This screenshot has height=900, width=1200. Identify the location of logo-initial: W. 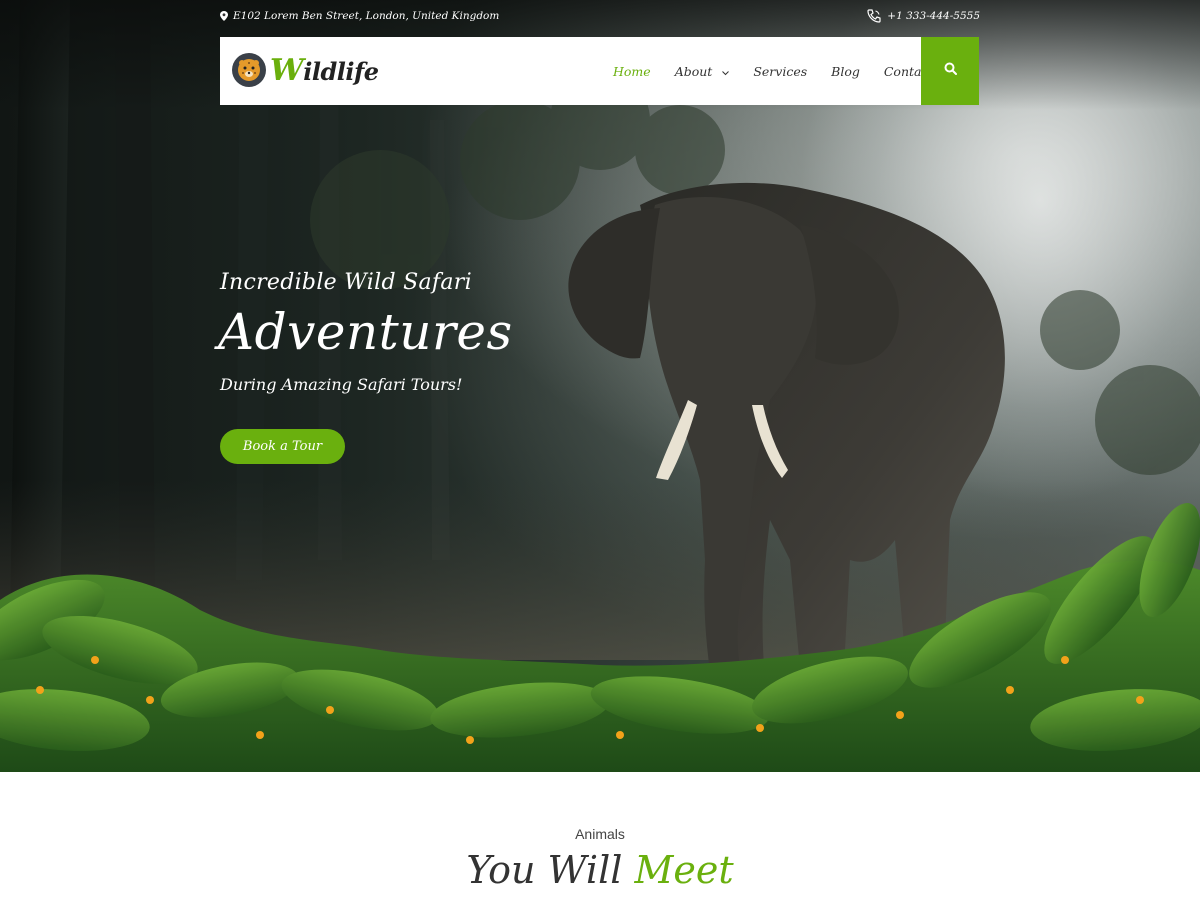
(287, 70).